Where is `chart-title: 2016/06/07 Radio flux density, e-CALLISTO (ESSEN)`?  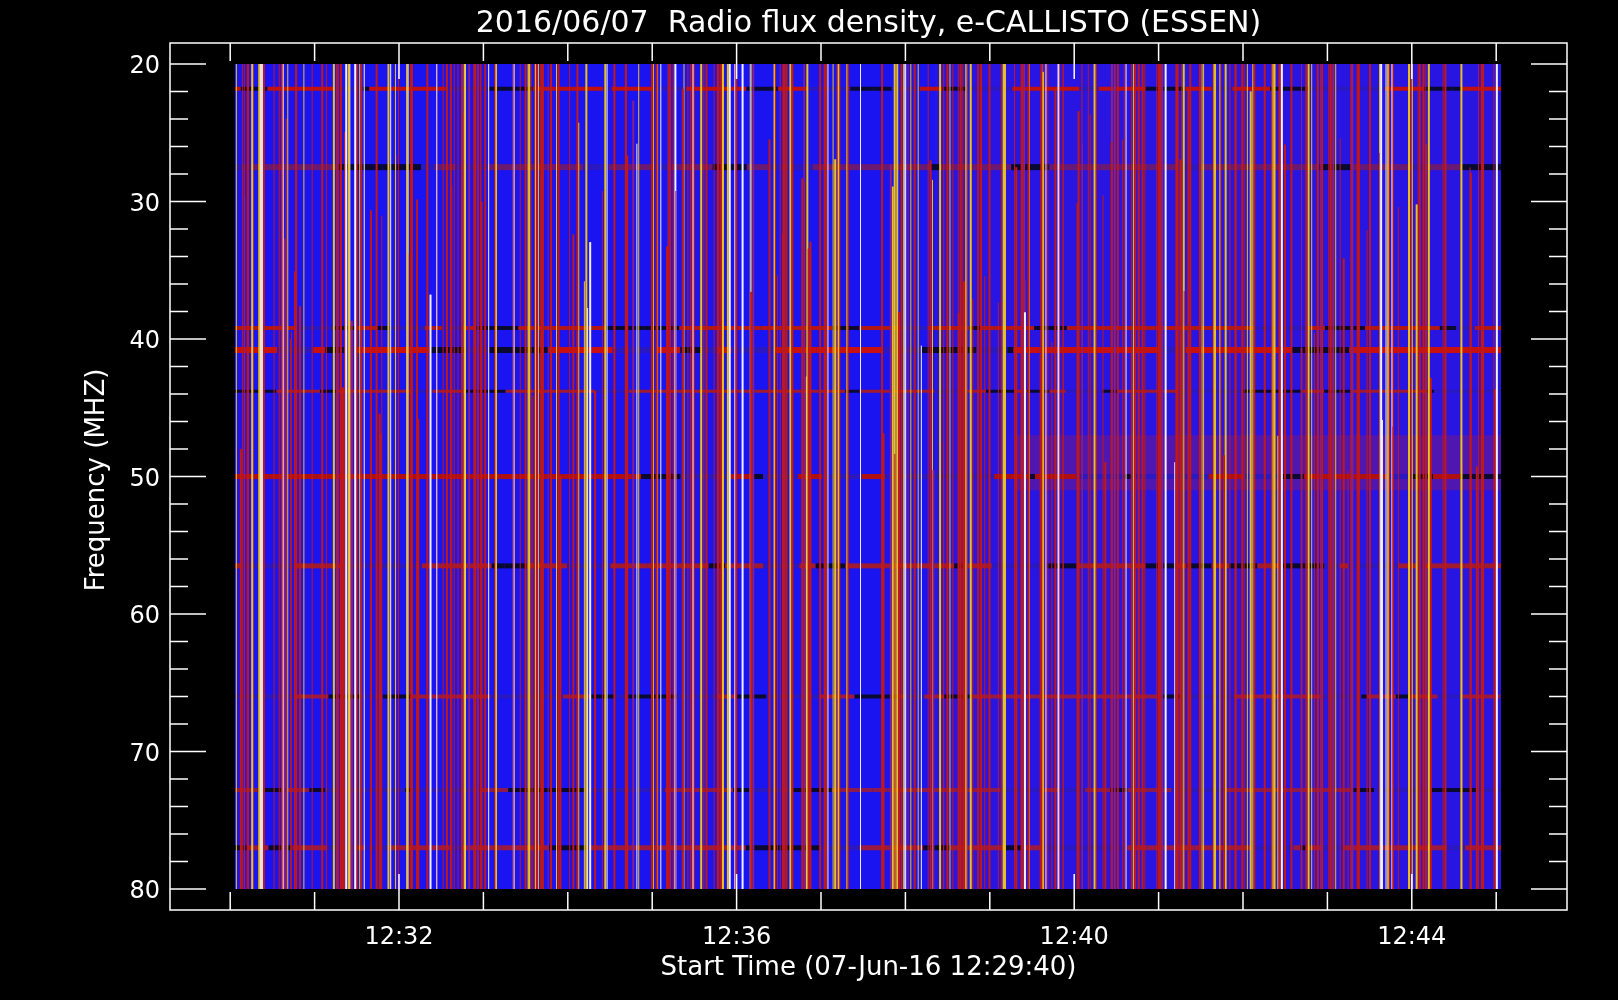 chart-title: 2016/06/07 Radio flux density, e-CALLISTO (ESSEN) is located at coordinates (868, 21).